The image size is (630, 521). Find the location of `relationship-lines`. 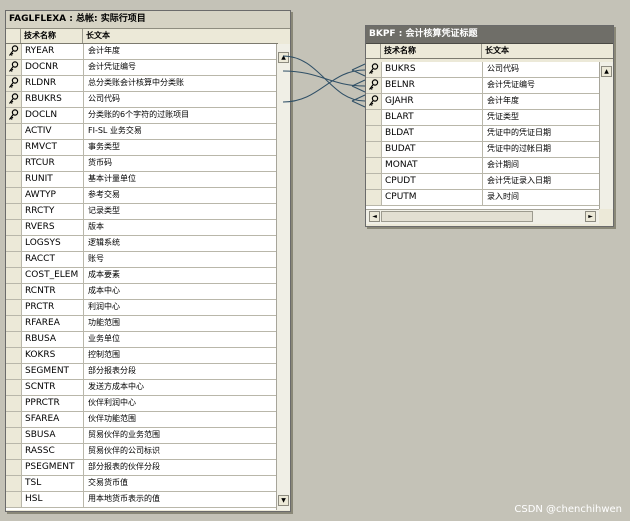

relationship-lines is located at coordinates (324, 81).